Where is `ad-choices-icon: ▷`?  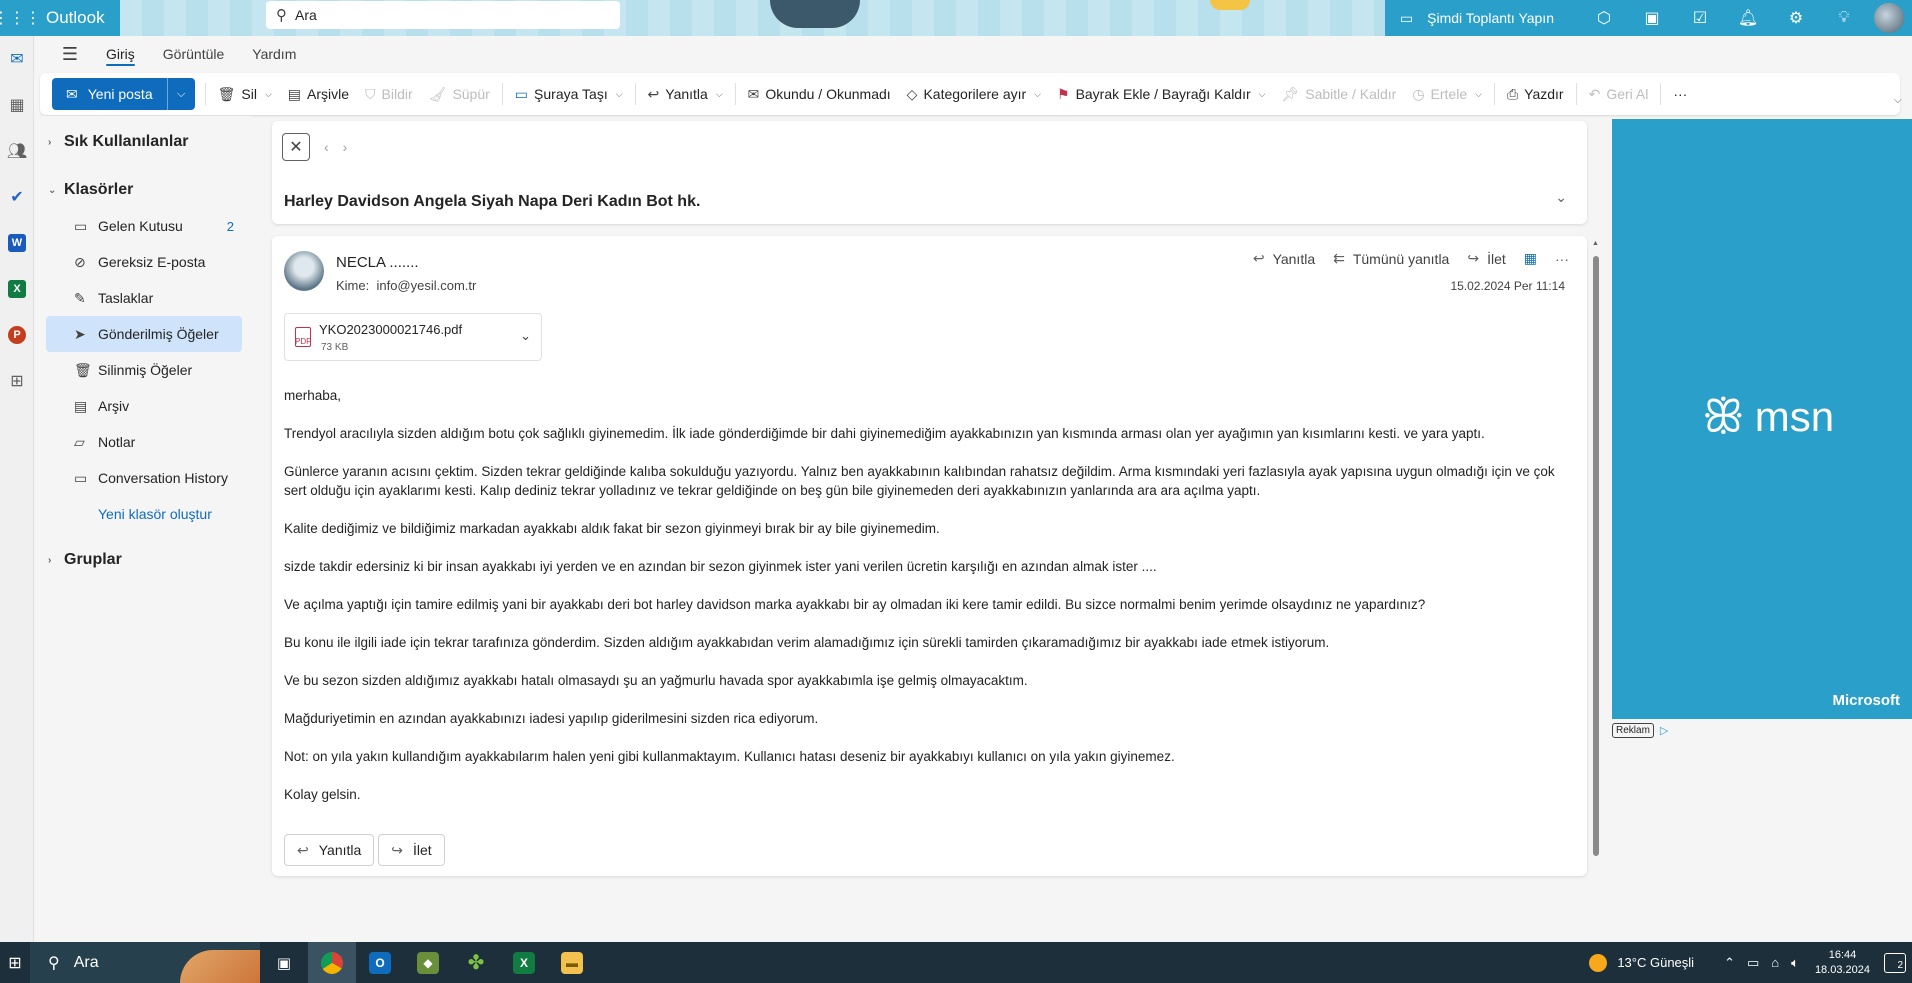
ad-choices-icon: ▷ is located at coordinates (1664, 730).